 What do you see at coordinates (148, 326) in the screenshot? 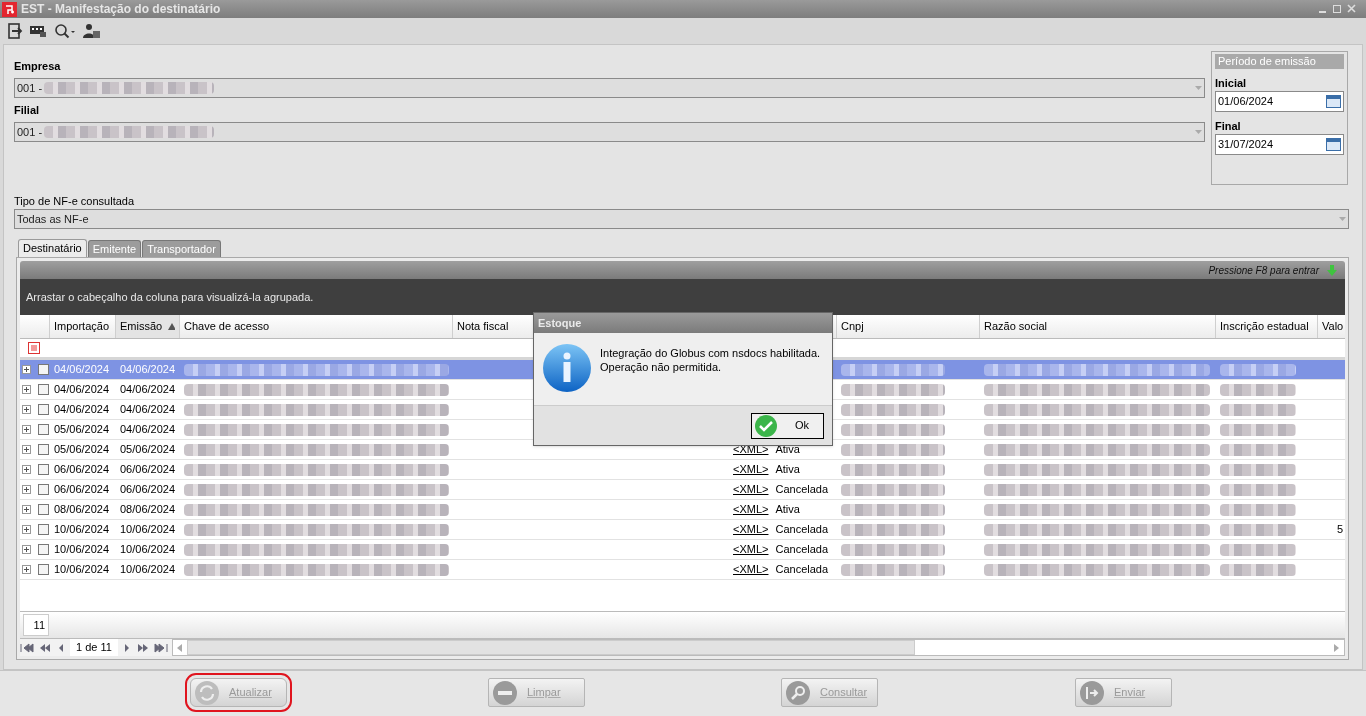
I see `column-header: Emissão` at bounding box center [148, 326].